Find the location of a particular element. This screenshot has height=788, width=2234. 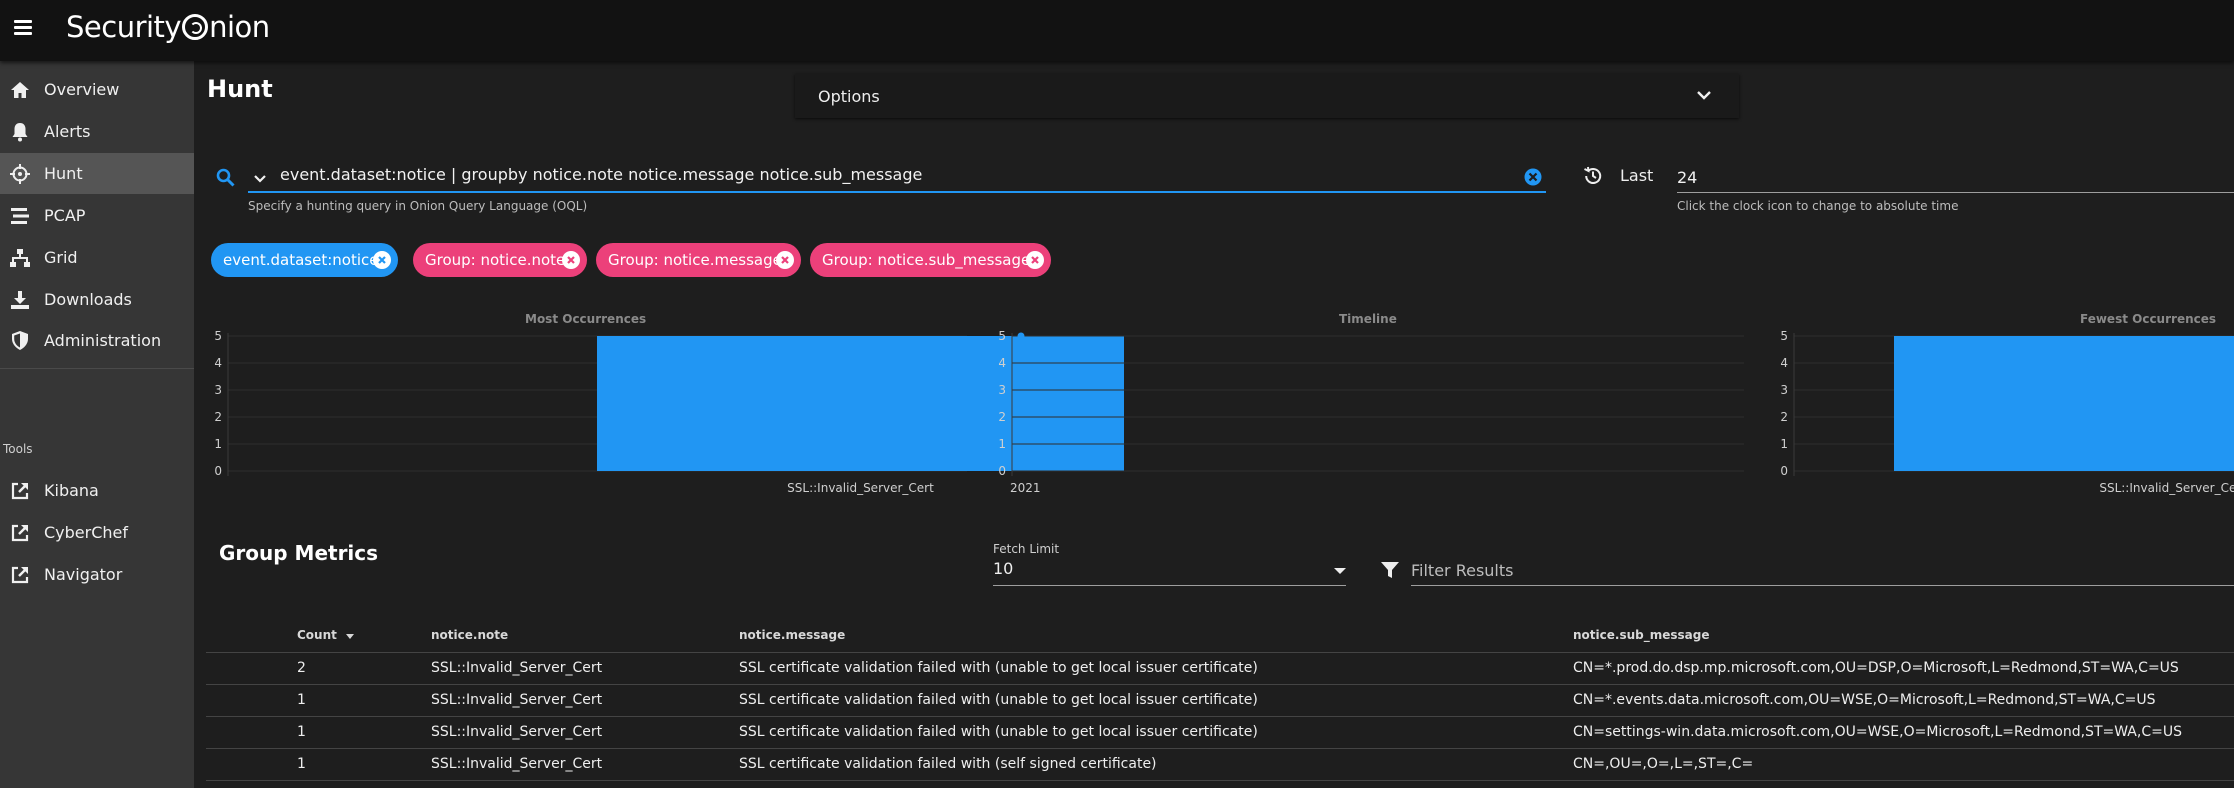

sidebar-item-label: Administration is located at coordinates (103, 340).